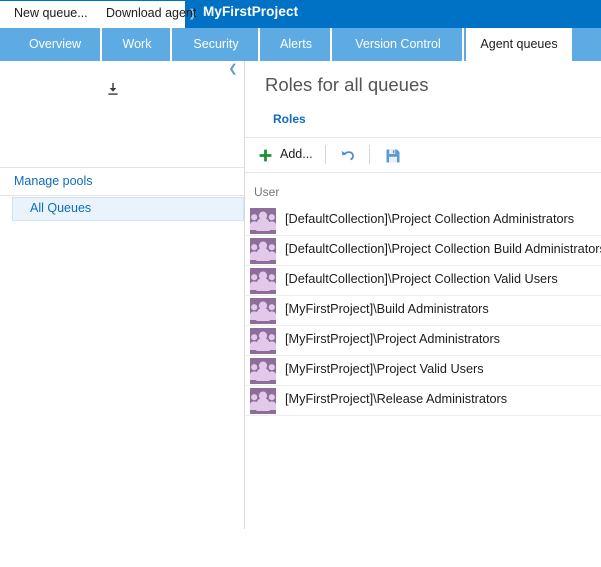  I want to click on table-row: [MyFirstProject]\Build Administrators, so click(423, 311).